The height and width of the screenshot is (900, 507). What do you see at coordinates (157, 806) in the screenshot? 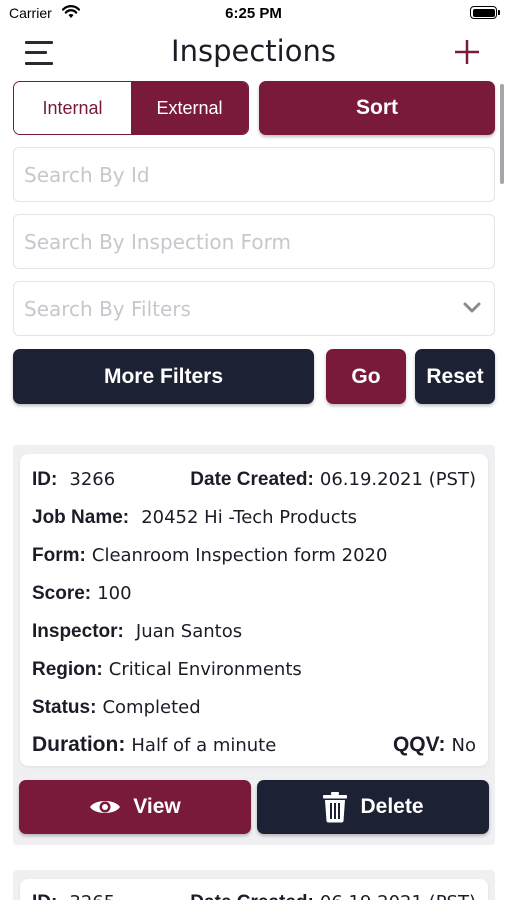
I see `view-label: View` at bounding box center [157, 806].